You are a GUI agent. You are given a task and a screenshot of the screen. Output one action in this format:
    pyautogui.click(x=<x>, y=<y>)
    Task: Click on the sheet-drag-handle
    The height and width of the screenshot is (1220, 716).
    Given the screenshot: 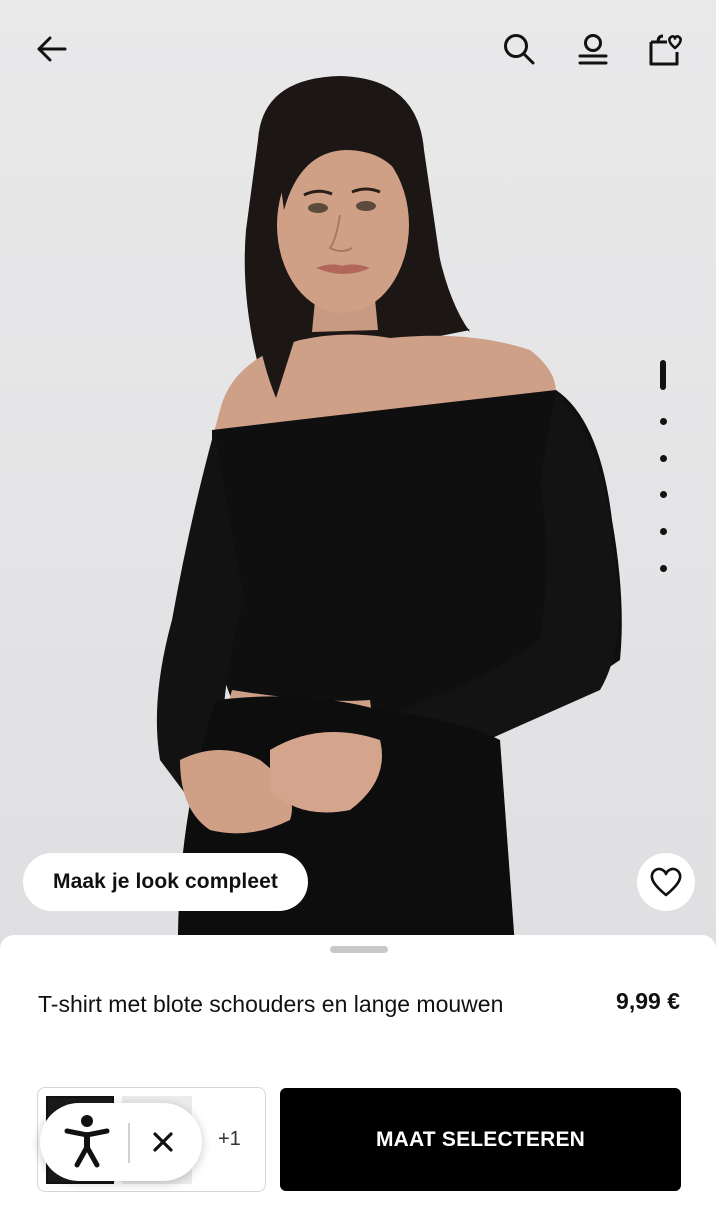 What is the action you would take?
    pyautogui.click(x=359, y=949)
    